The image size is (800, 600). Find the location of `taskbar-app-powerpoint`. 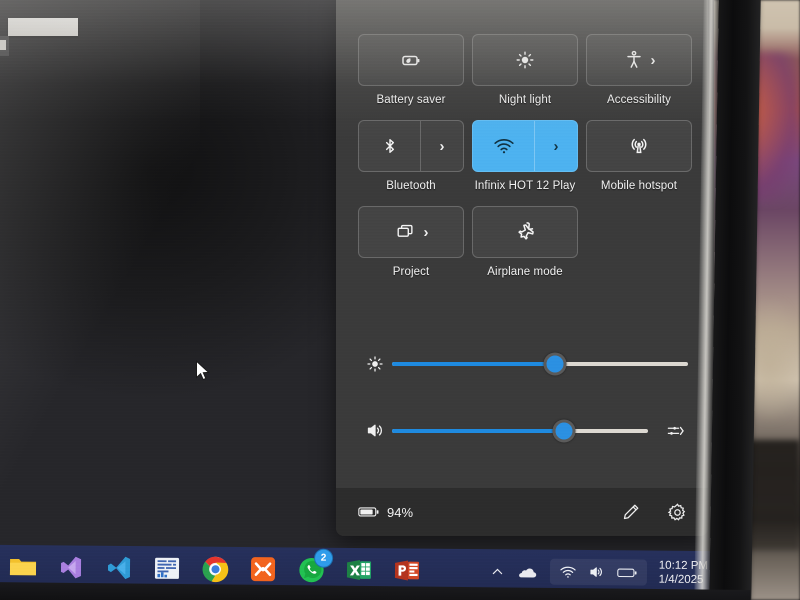

taskbar-app-powerpoint is located at coordinates (407, 570).